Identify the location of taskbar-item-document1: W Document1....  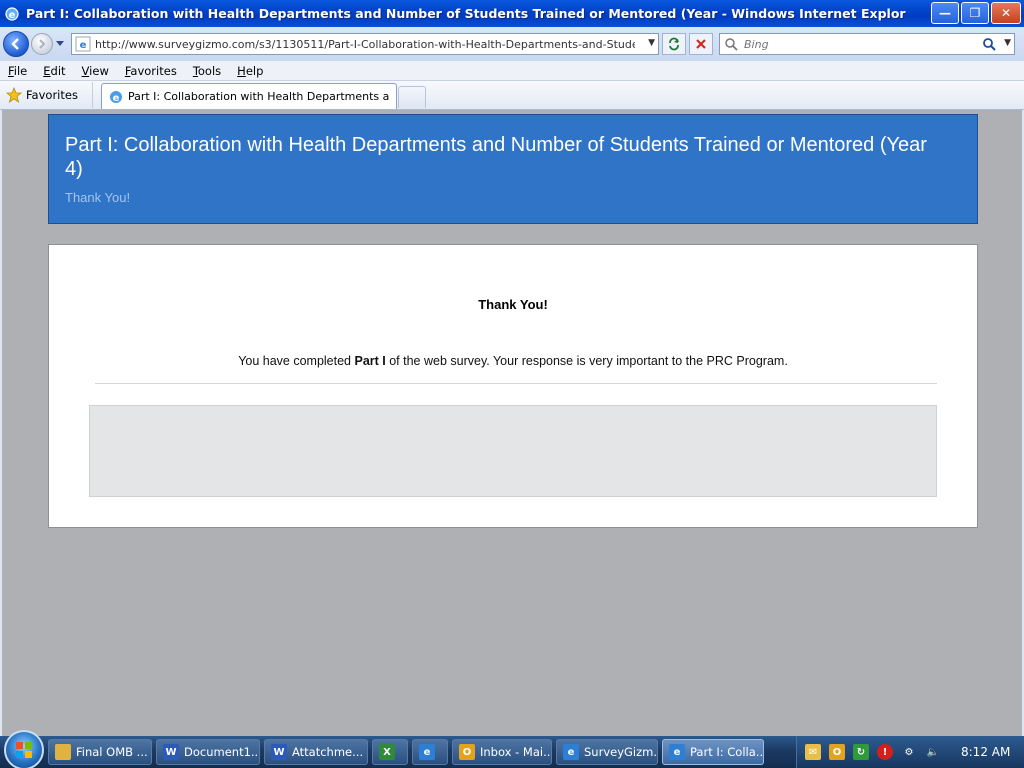
(208, 752).